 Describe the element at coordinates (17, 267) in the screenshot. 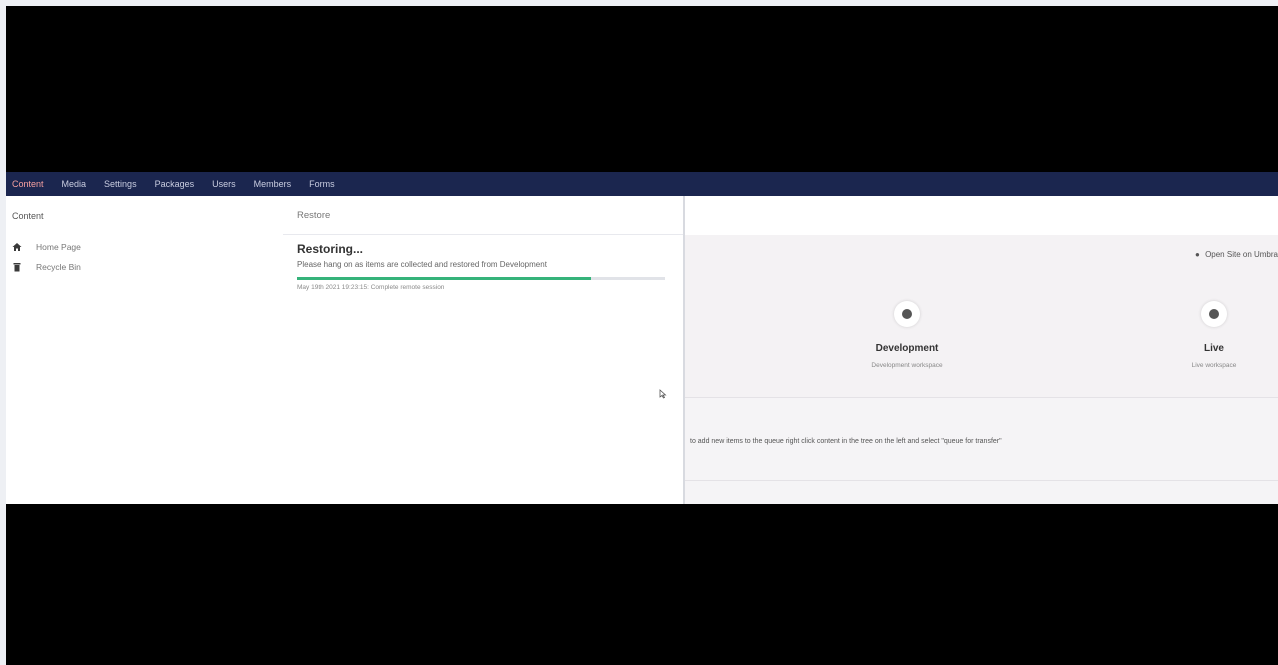

I see `trash-icon` at that location.